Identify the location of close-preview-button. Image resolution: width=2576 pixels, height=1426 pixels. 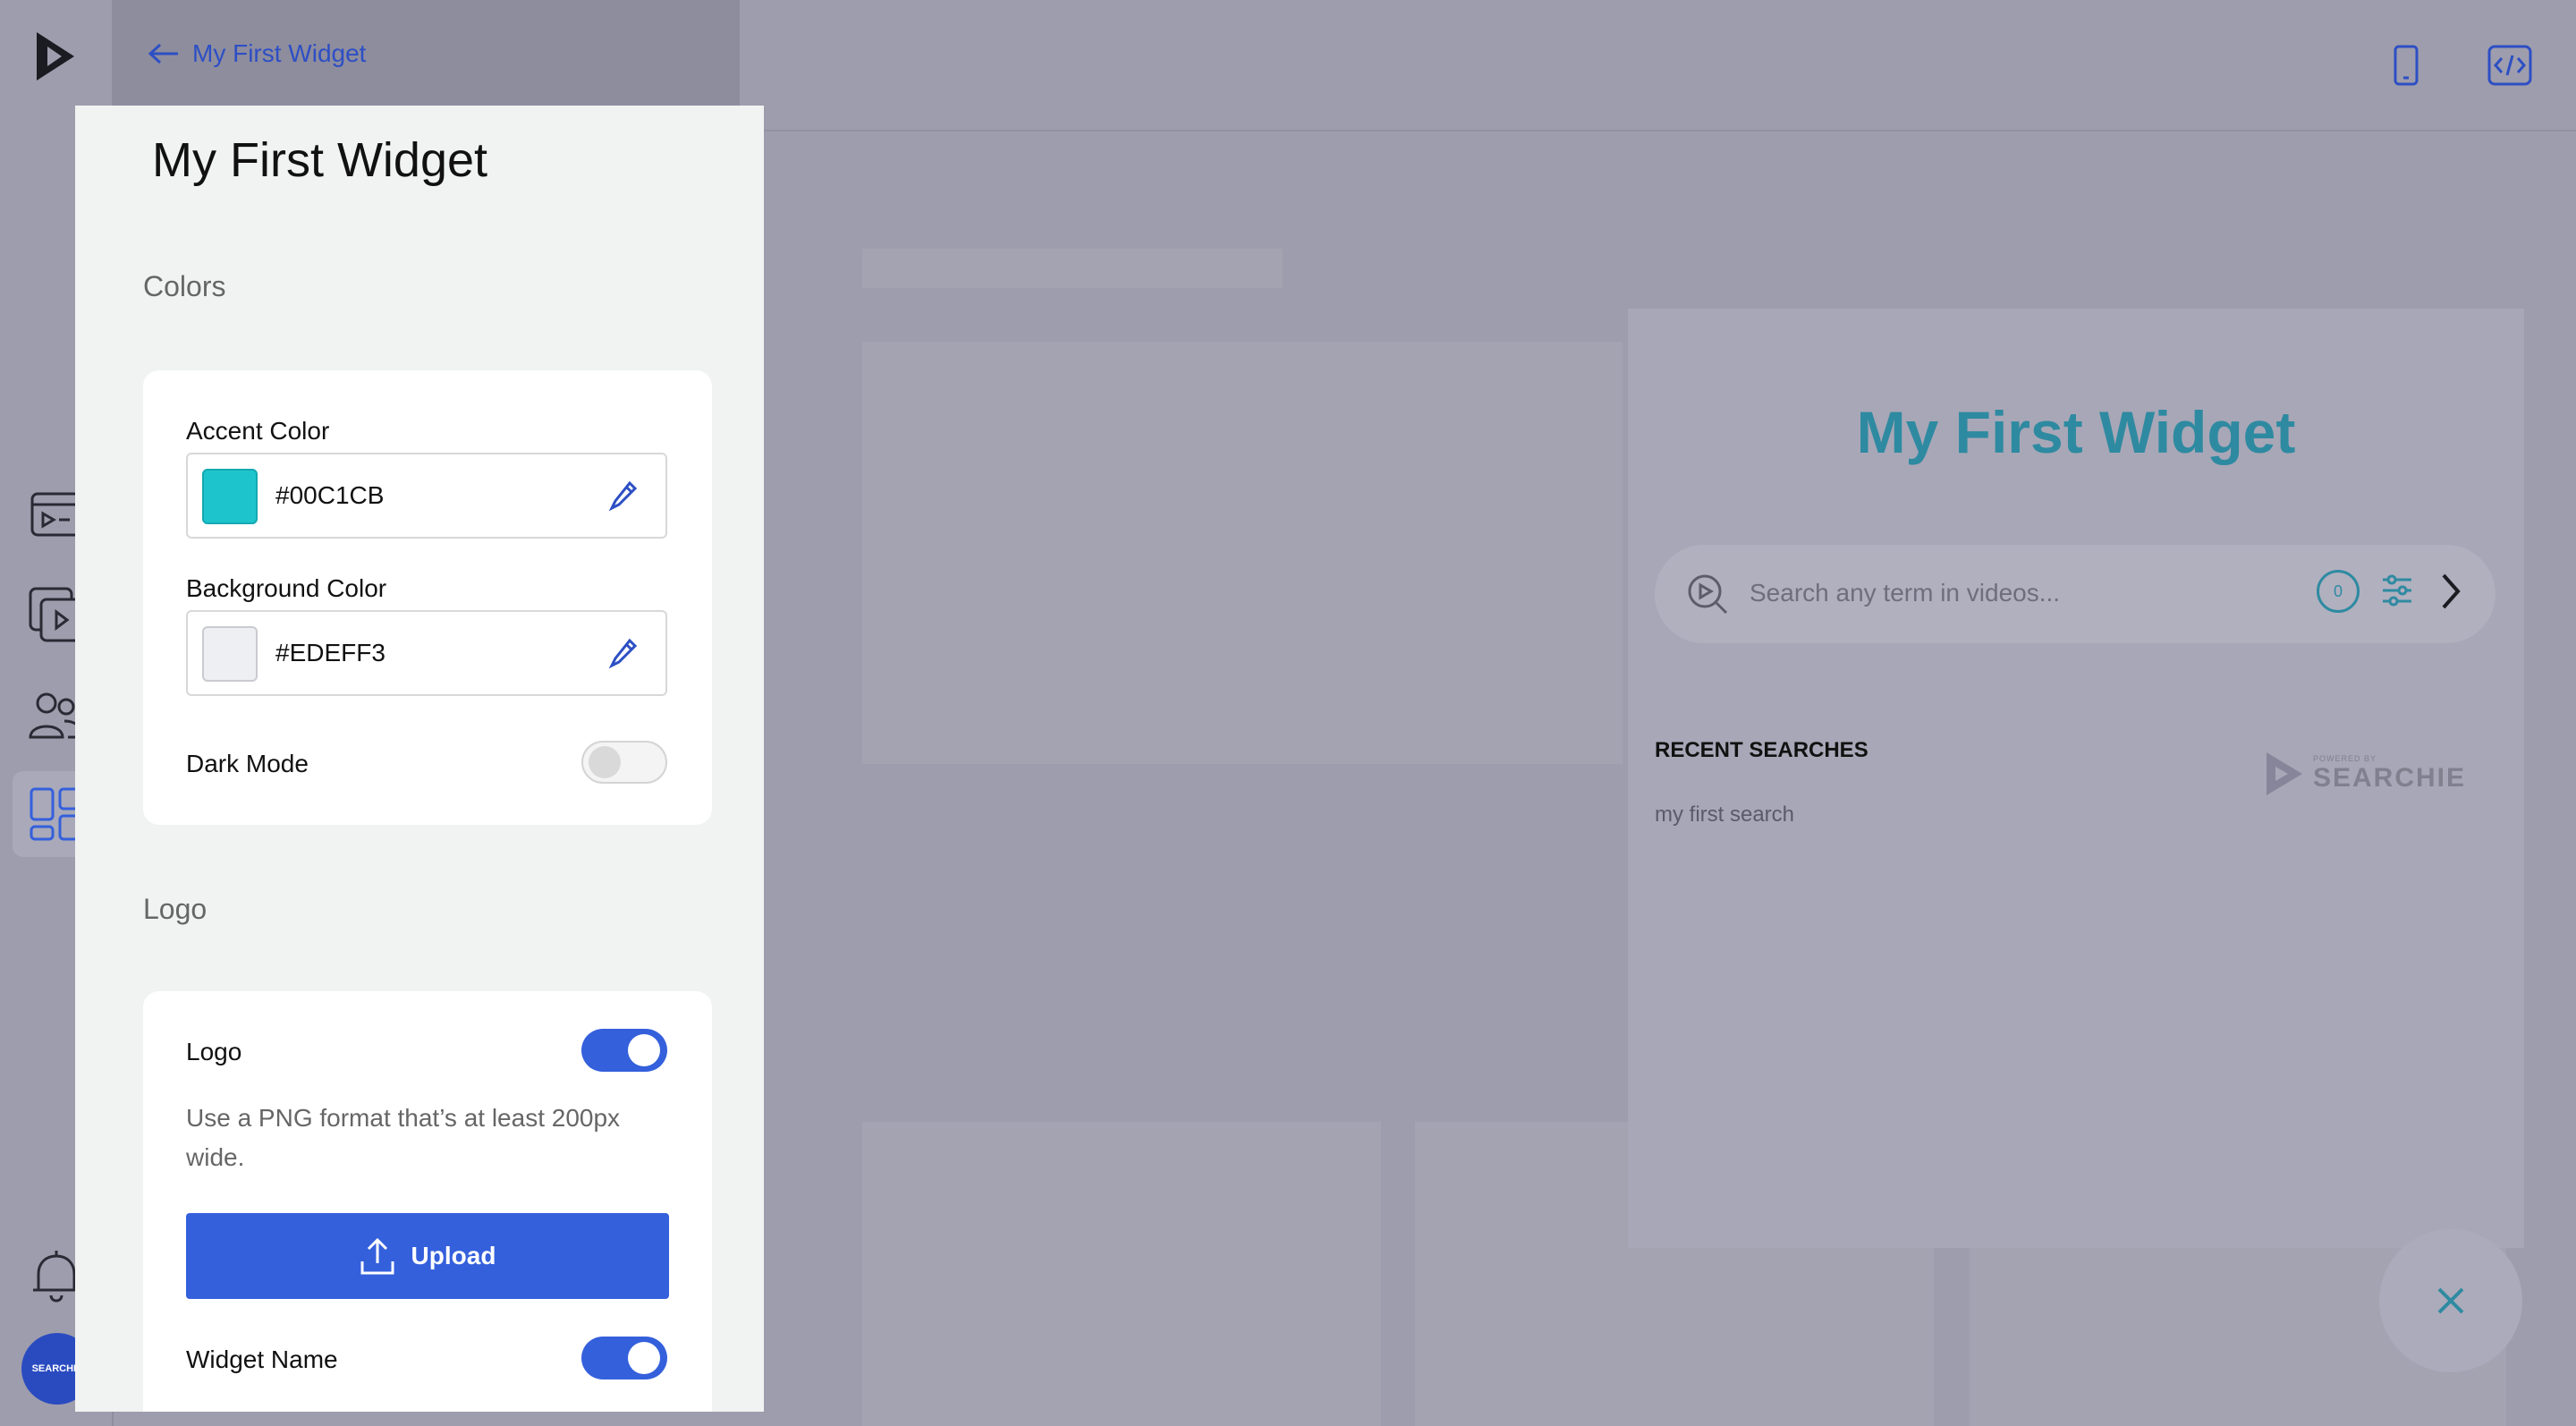
(2450, 1300).